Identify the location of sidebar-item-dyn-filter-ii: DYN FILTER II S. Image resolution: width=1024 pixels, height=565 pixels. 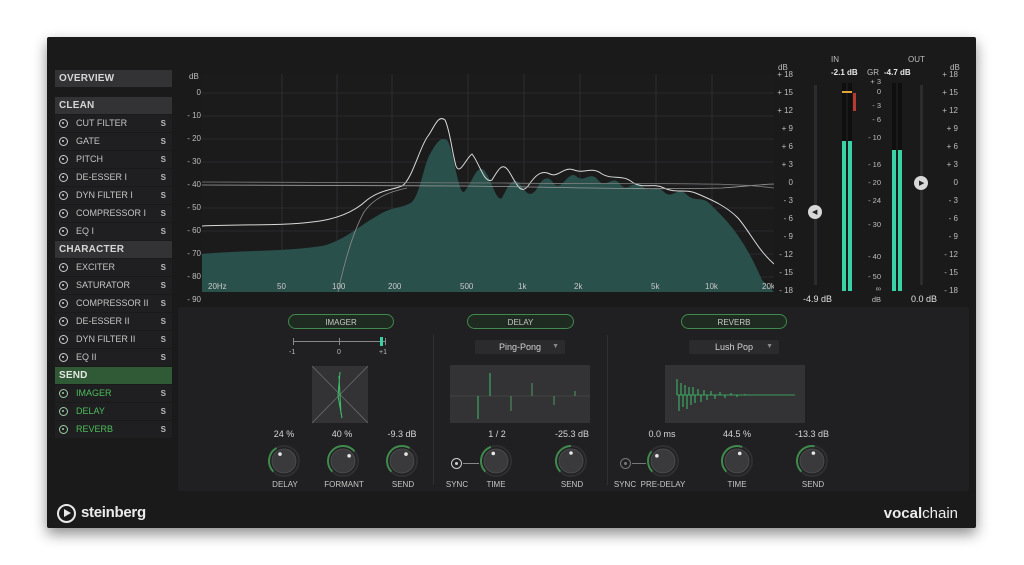
(113, 339).